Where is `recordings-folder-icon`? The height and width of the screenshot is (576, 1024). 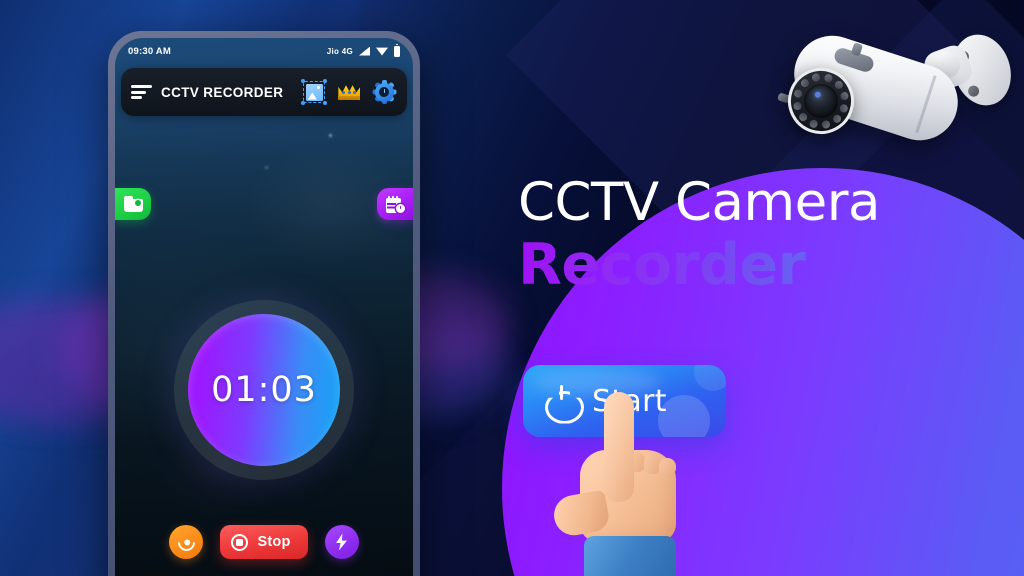 recordings-folder-icon is located at coordinates (133, 204).